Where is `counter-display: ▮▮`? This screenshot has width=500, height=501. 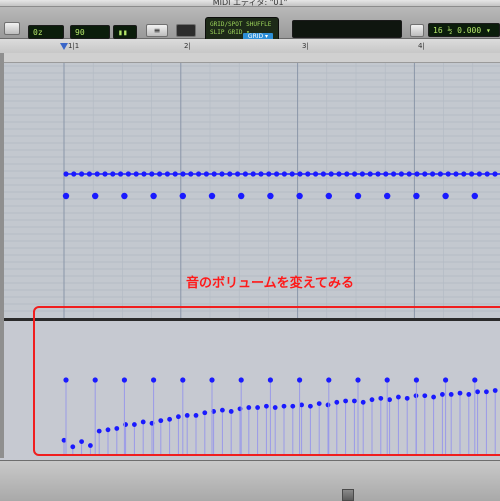 counter-display: ▮▮ is located at coordinates (125, 32).